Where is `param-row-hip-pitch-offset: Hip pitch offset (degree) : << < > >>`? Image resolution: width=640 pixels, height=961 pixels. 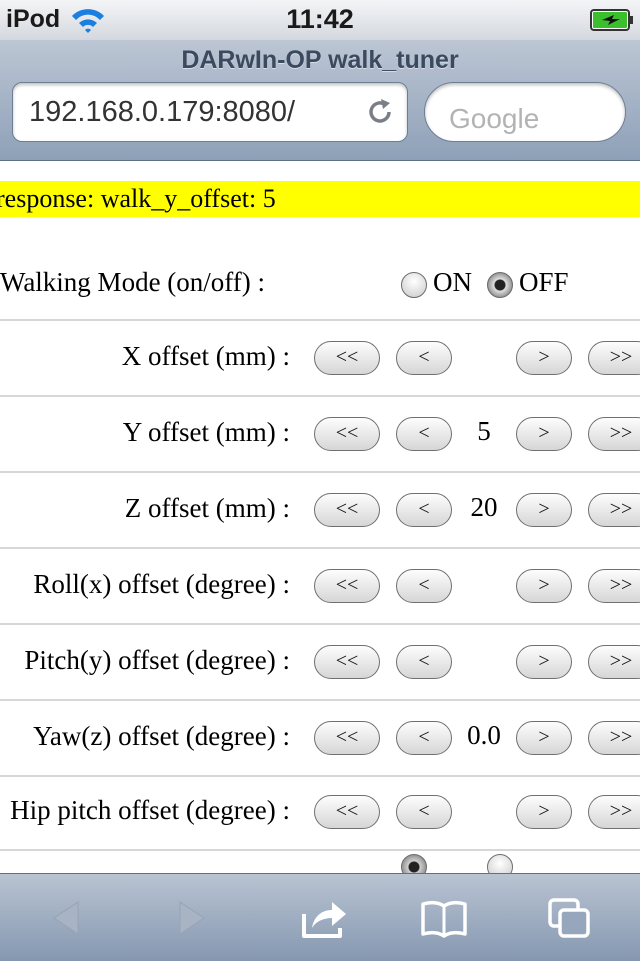
param-row-hip-pitch-offset: Hip pitch offset (degree) : << < > >> is located at coordinates (320, 813).